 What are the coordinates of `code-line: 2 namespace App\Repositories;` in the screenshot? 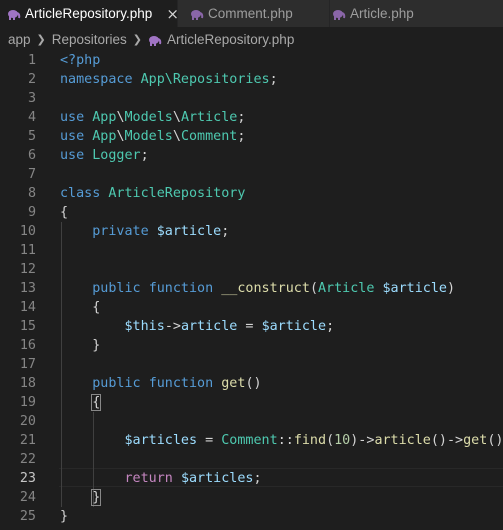 It's located at (251, 79).